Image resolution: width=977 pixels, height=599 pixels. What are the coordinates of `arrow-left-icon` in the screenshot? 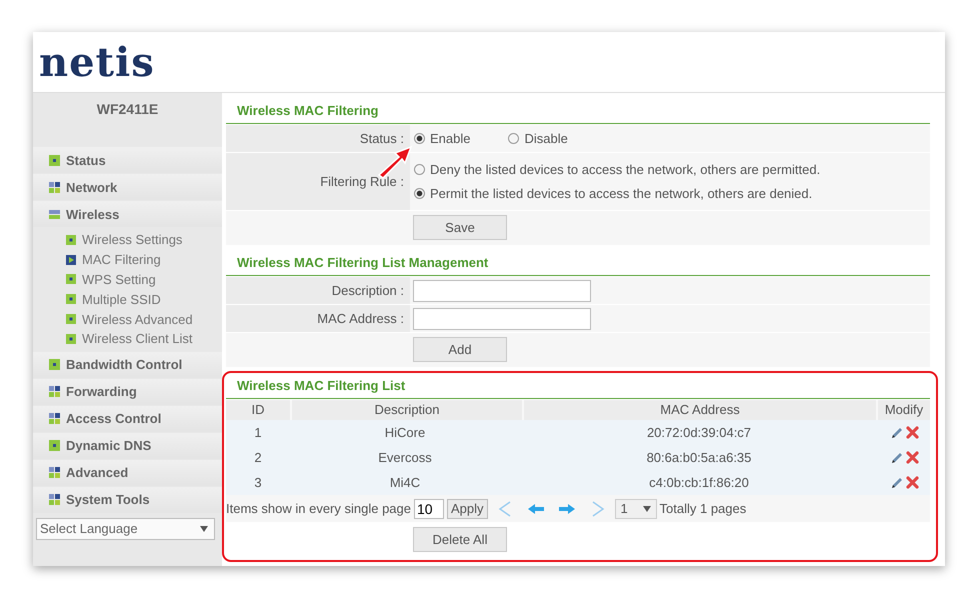 It's located at (535, 508).